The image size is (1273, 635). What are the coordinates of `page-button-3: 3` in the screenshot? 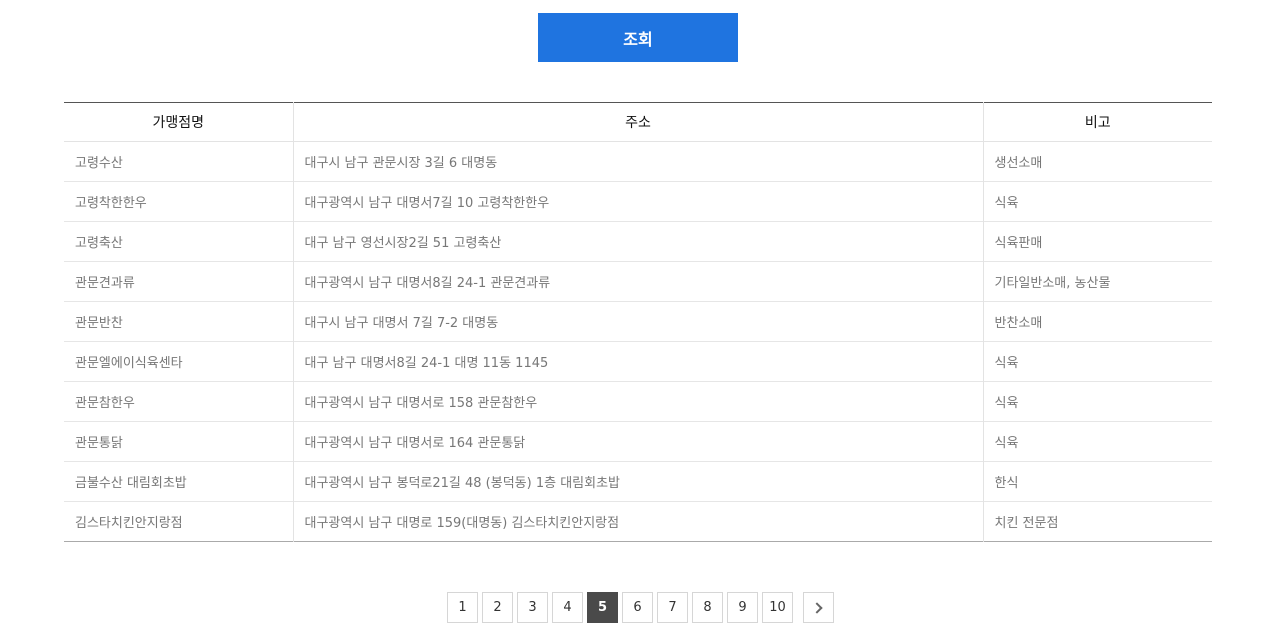 It's located at (532, 607).